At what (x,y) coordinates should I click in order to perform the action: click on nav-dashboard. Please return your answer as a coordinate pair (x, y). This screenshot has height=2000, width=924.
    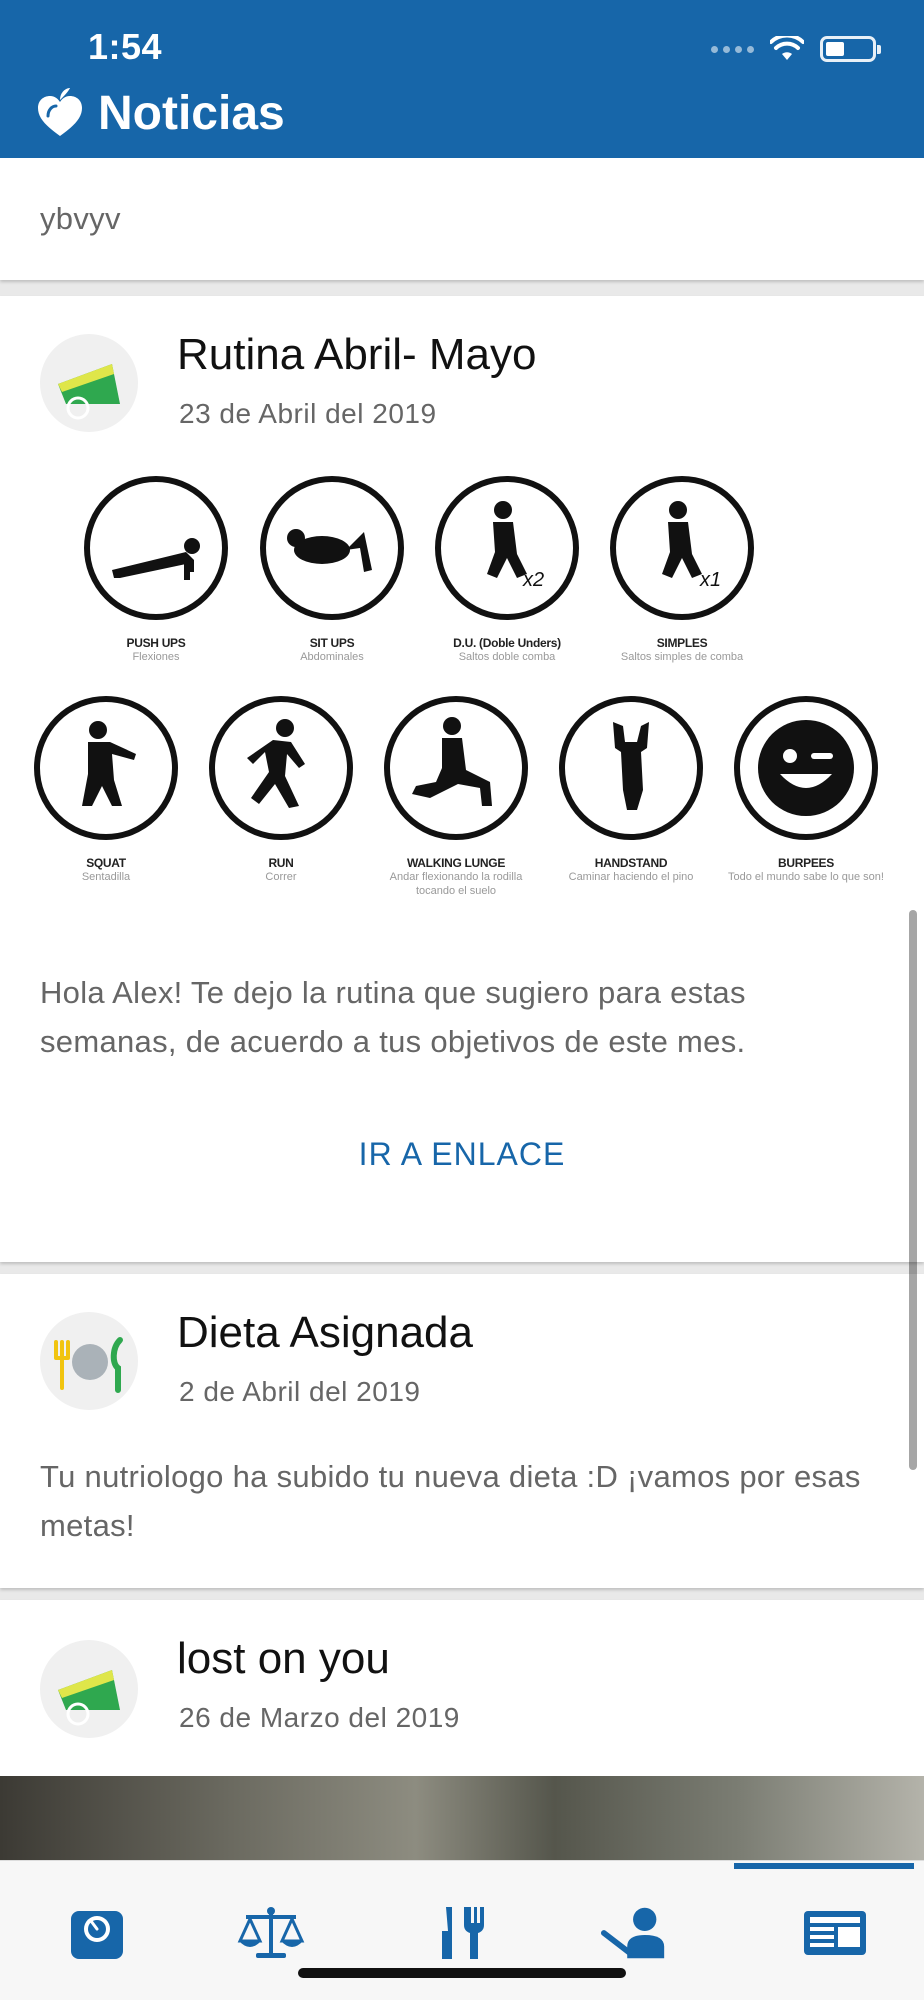
    Looking at the image, I should click on (97, 1933).